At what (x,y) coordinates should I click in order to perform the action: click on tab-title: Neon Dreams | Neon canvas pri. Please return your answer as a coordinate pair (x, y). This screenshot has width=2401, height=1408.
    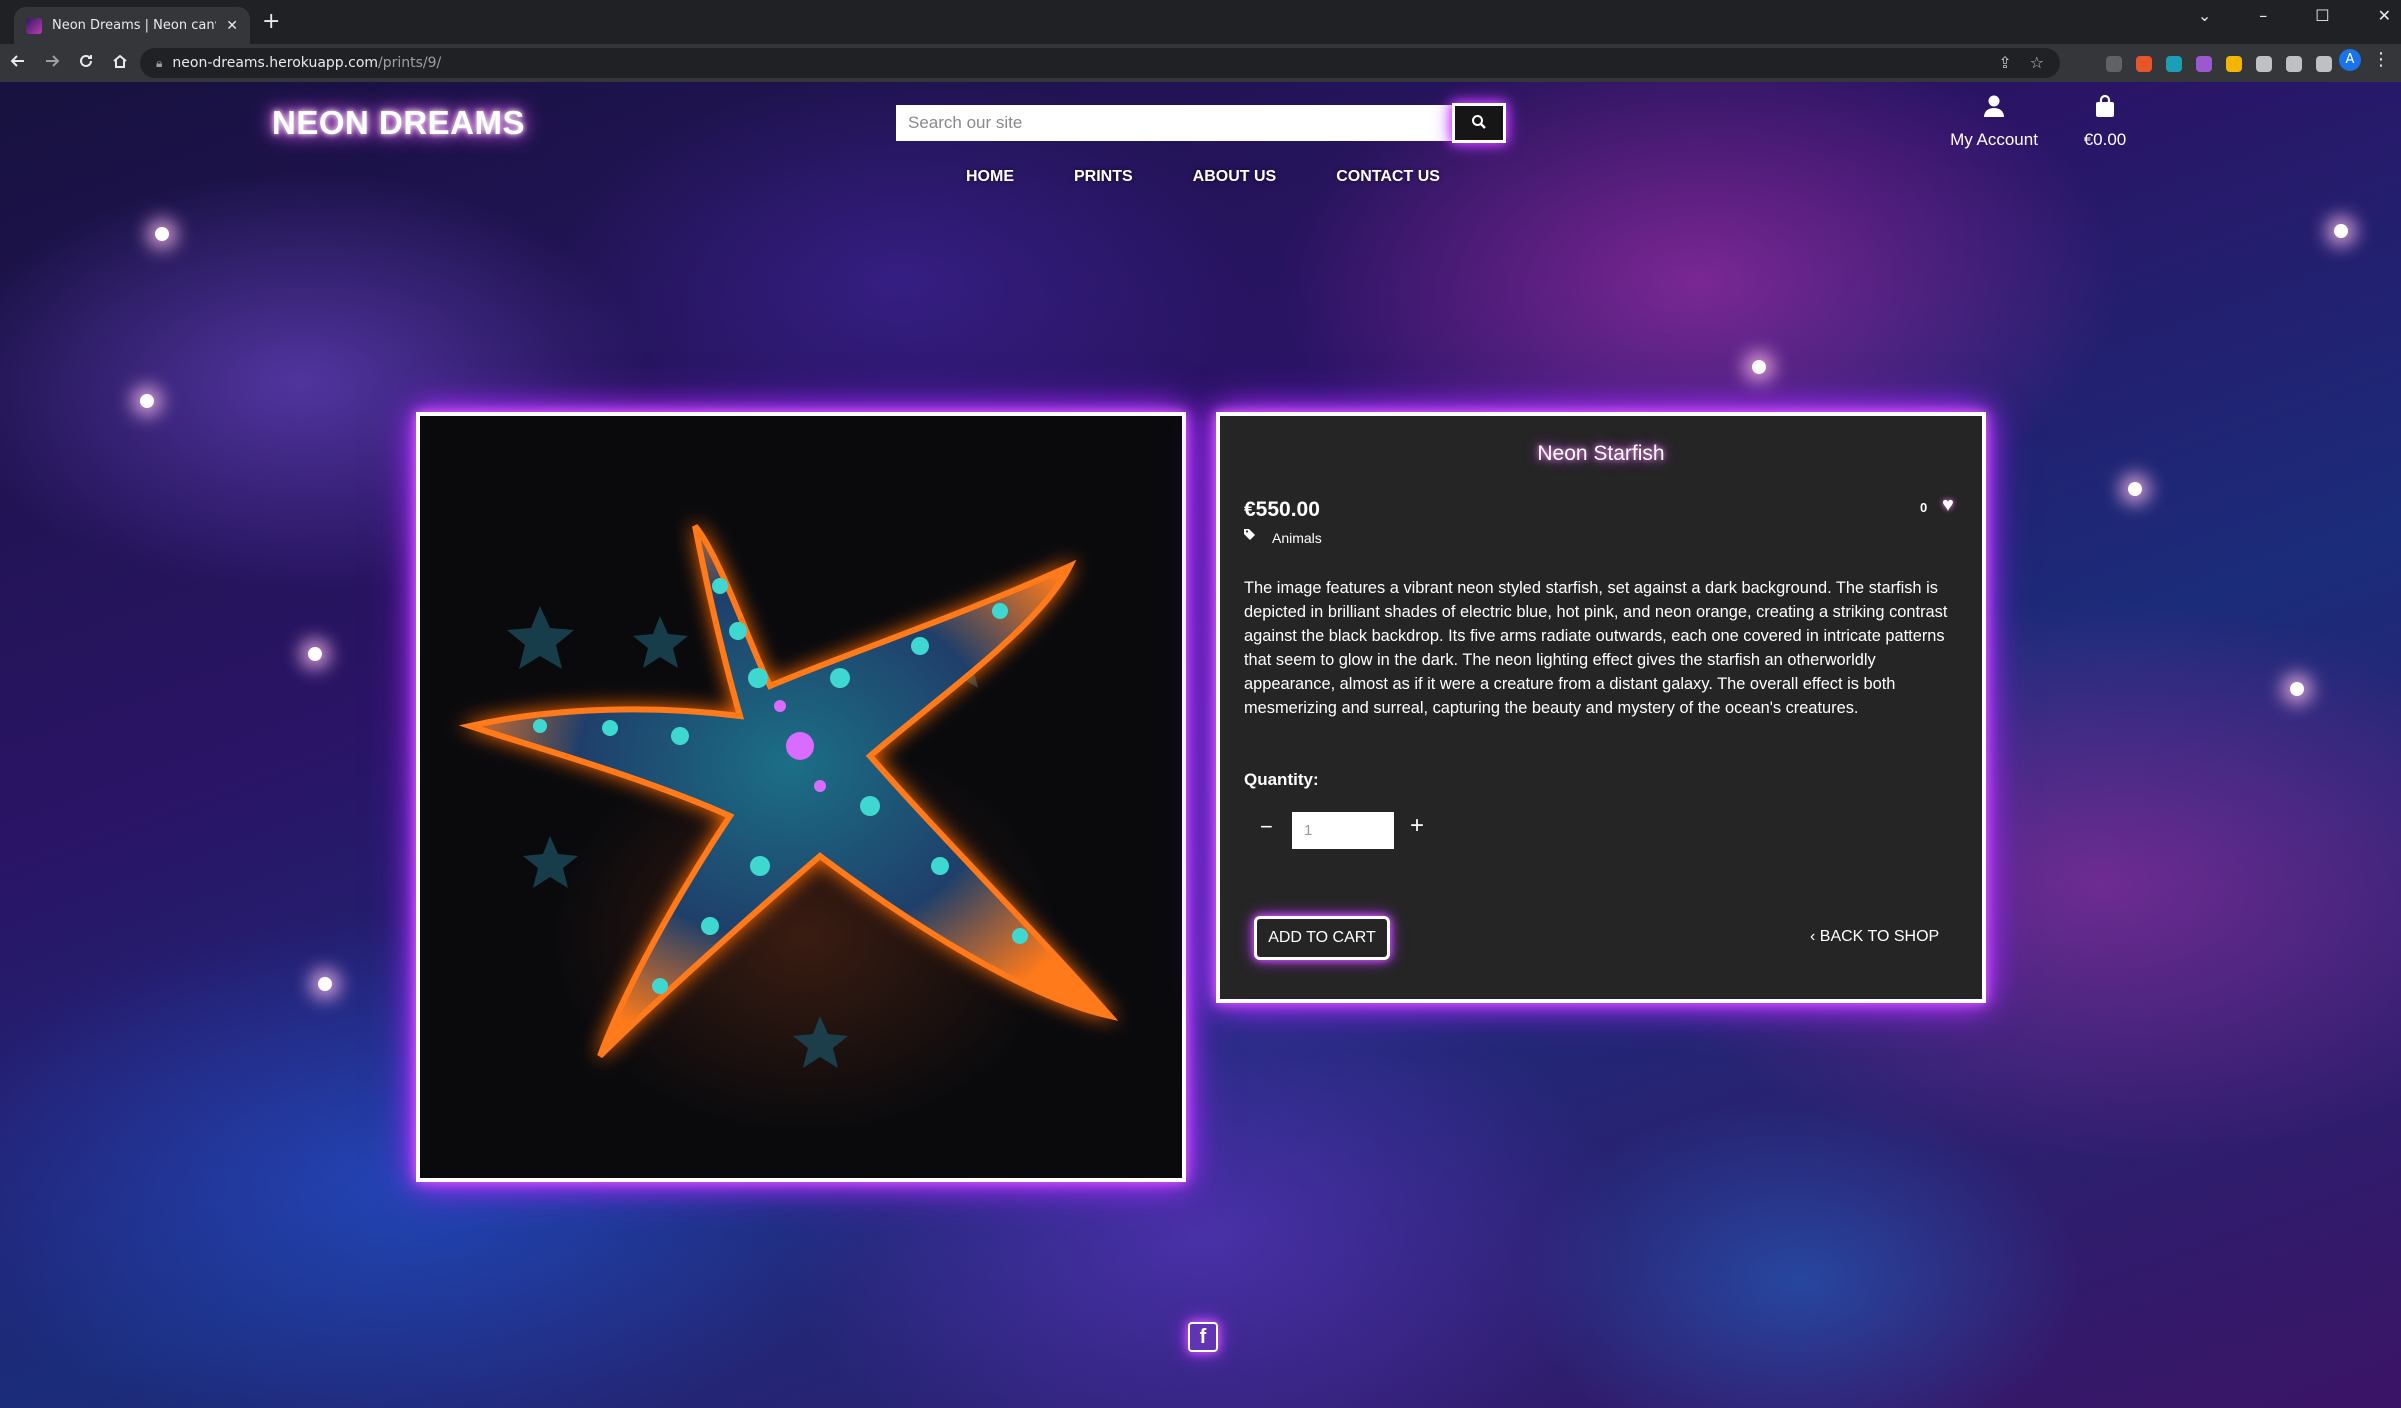
    Looking at the image, I should click on (134, 25).